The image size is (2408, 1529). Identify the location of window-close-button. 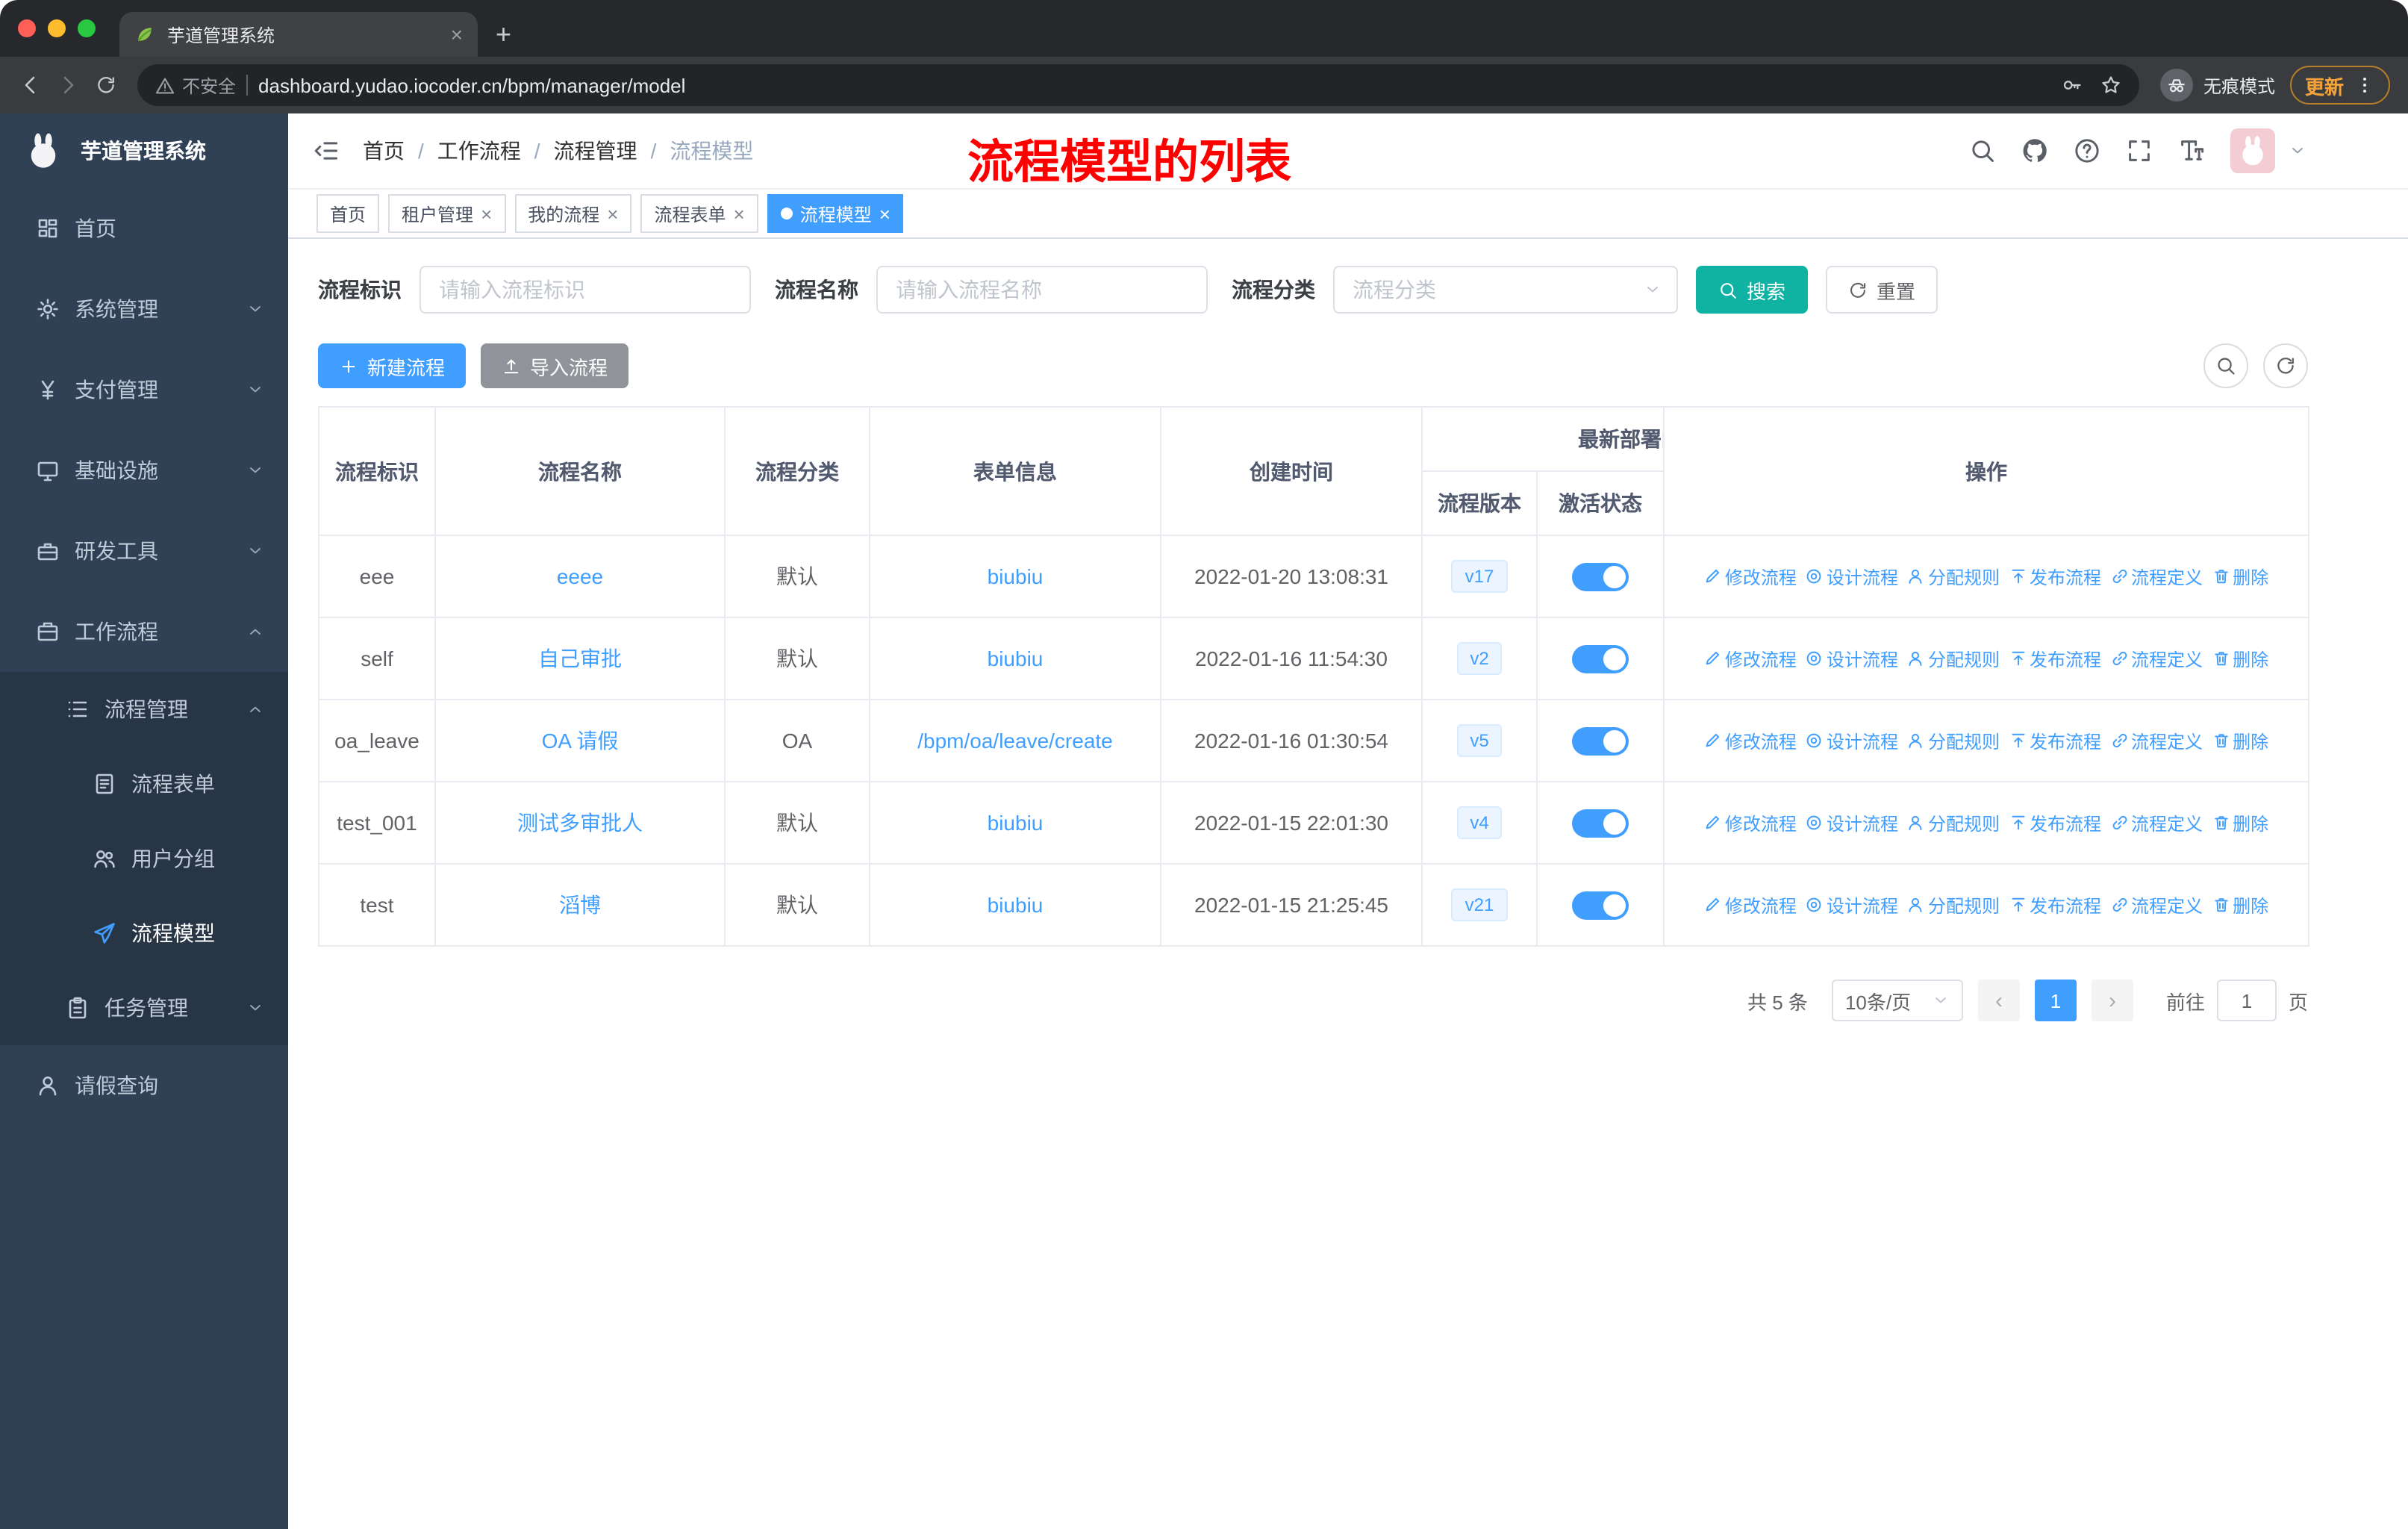
(27, 28).